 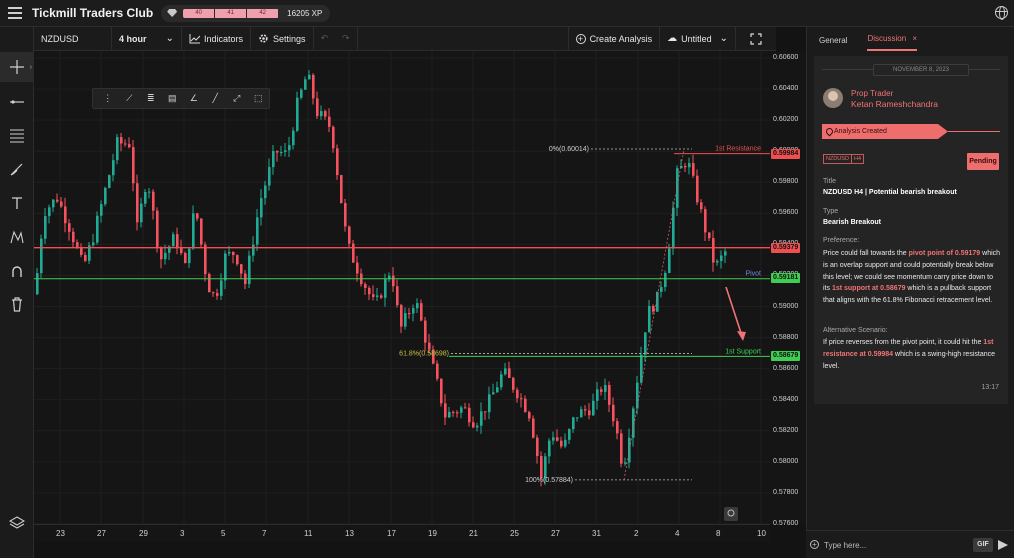 I want to click on fib-label: 100%(0.57884), so click(x=549, y=480).